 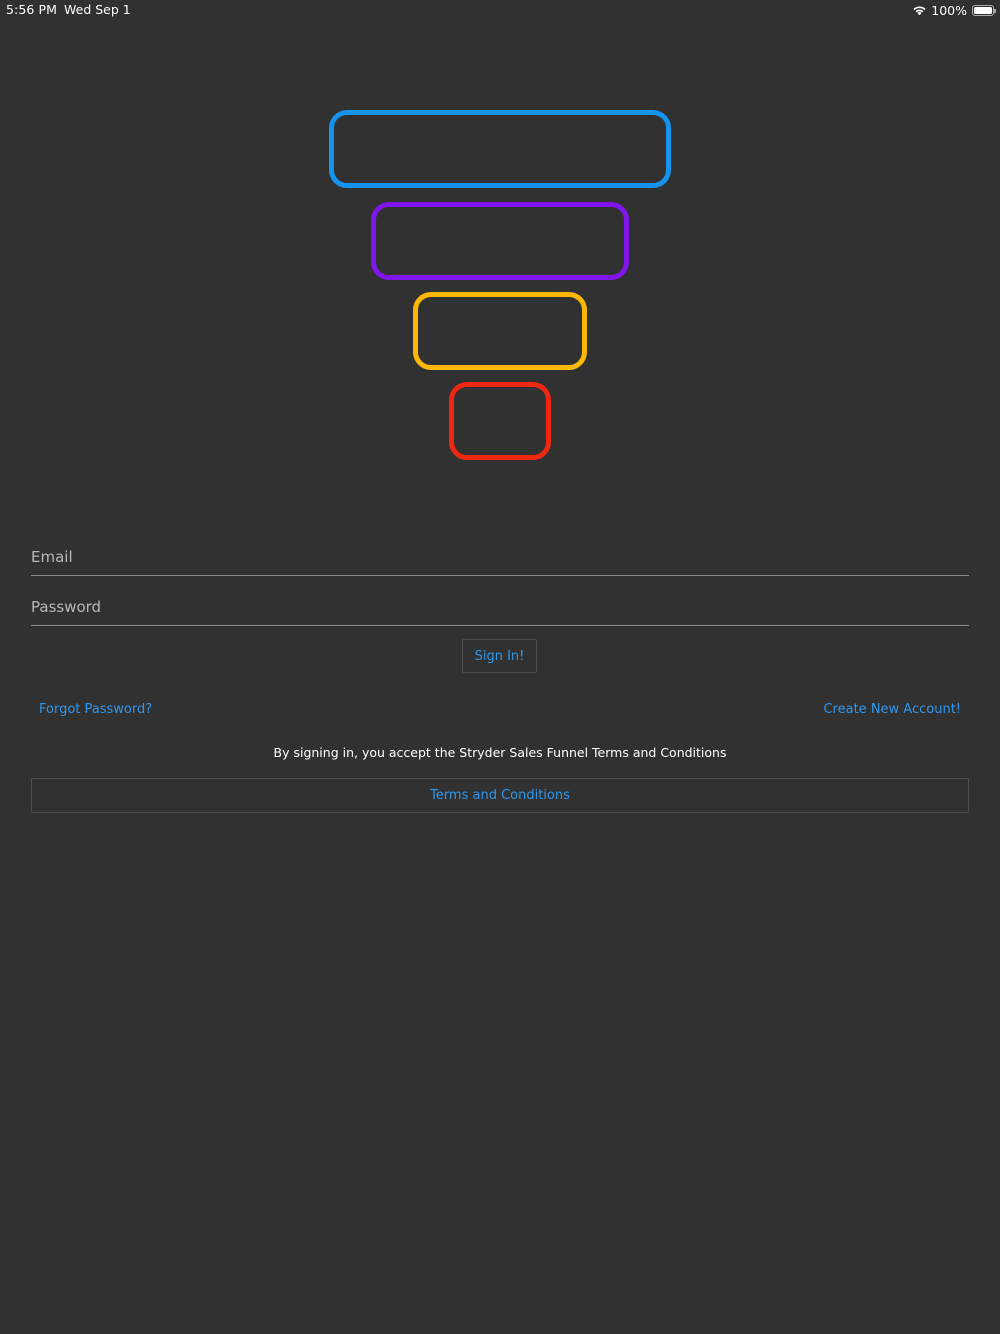 What do you see at coordinates (500, 149) in the screenshot?
I see `funnel-tier-top` at bounding box center [500, 149].